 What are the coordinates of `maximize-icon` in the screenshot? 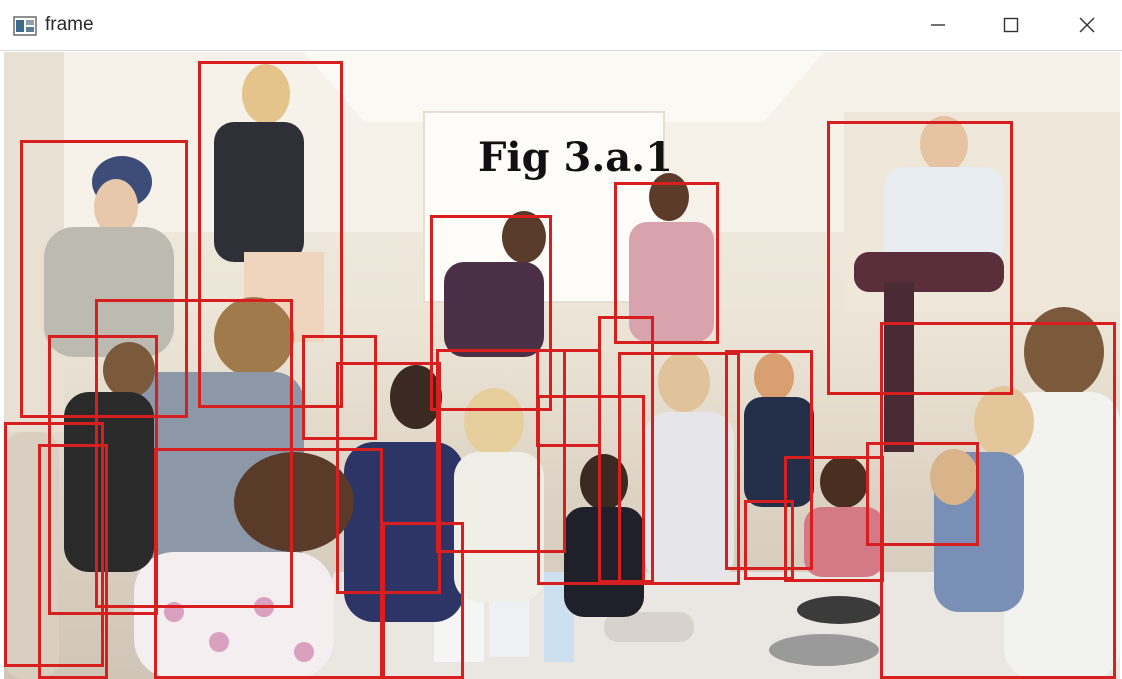 It's located at (1011, 25).